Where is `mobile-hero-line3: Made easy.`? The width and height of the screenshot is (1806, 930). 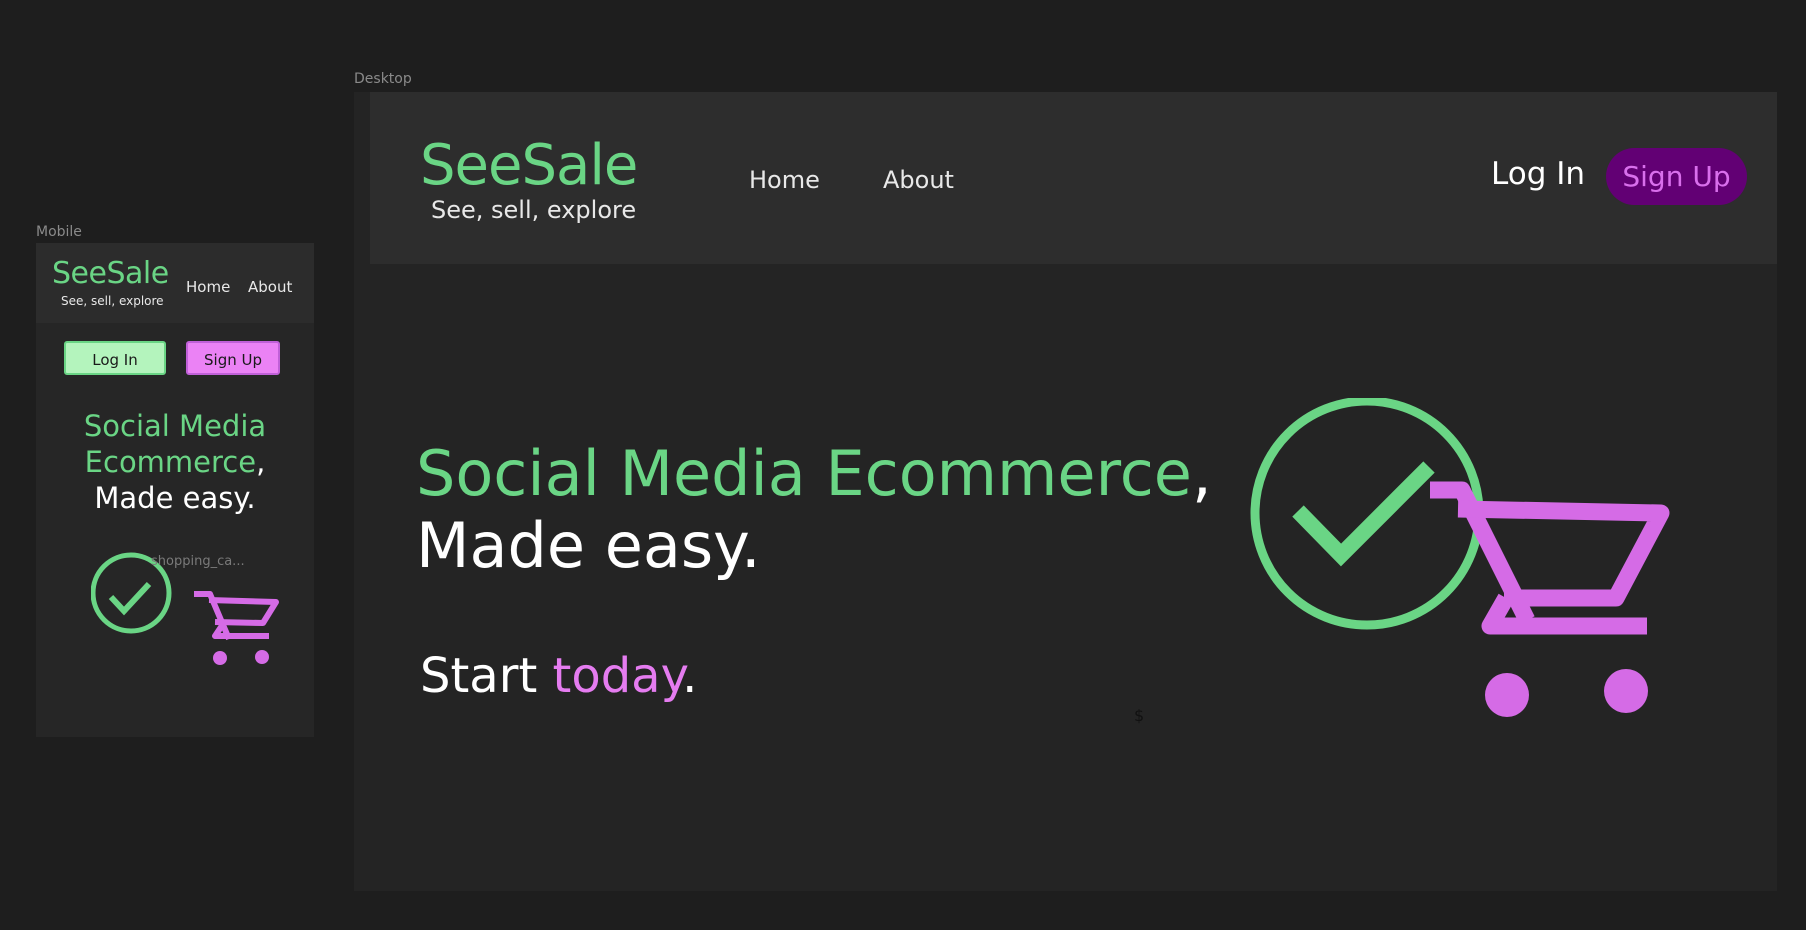
mobile-hero-line3: Made easy. is located at coordinates (175, 498).